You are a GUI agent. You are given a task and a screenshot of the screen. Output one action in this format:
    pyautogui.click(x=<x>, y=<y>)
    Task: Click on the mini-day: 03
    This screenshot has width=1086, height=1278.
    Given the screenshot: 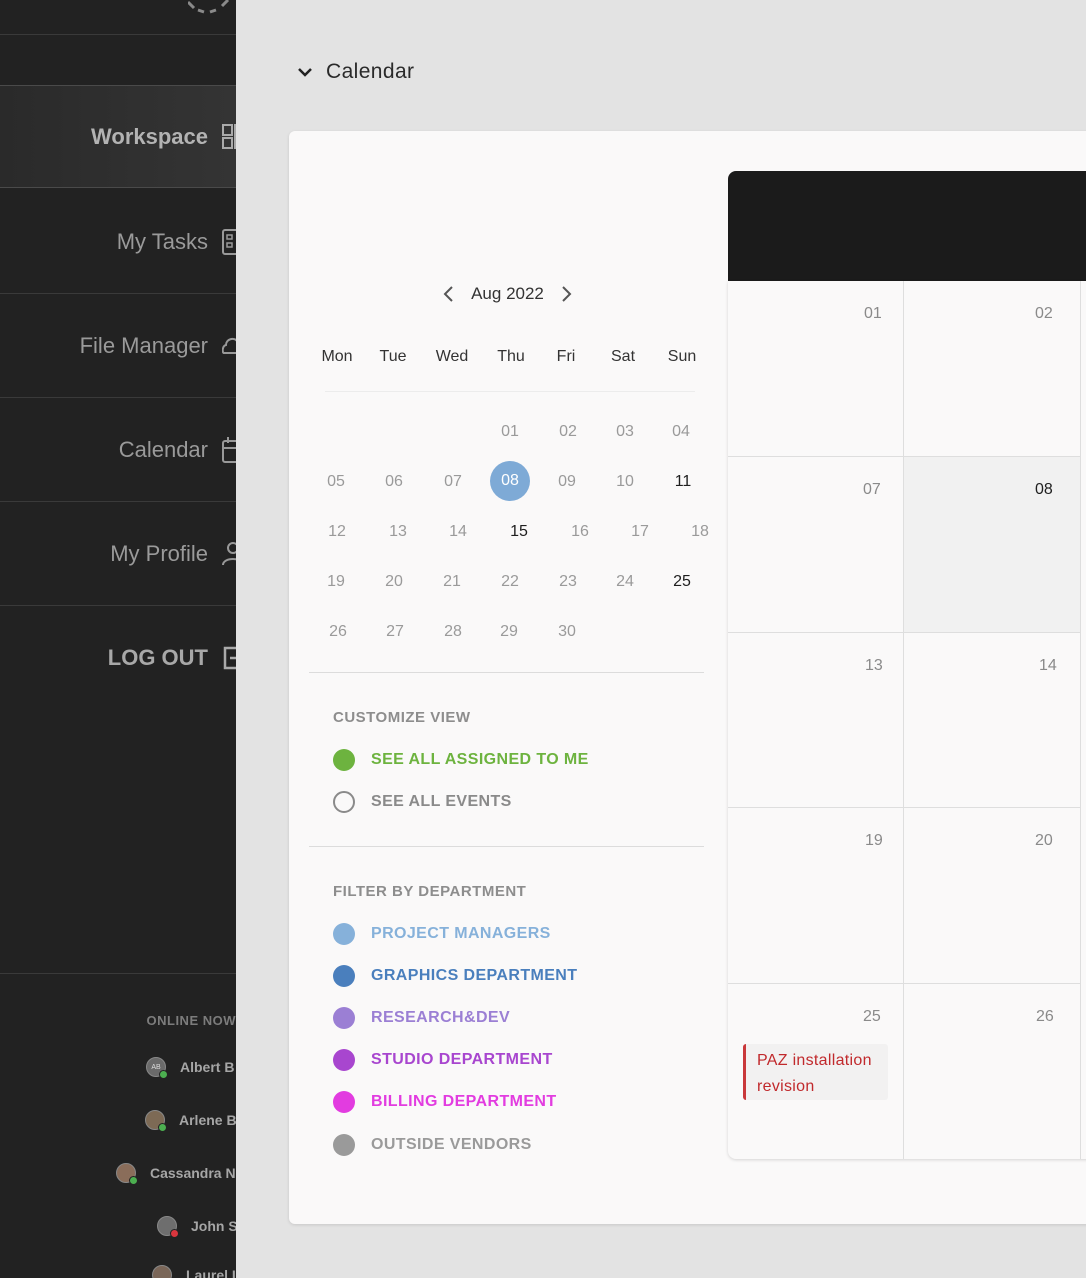 What is the action you would take?
    pyautogui.click(x=625, y=432)
    